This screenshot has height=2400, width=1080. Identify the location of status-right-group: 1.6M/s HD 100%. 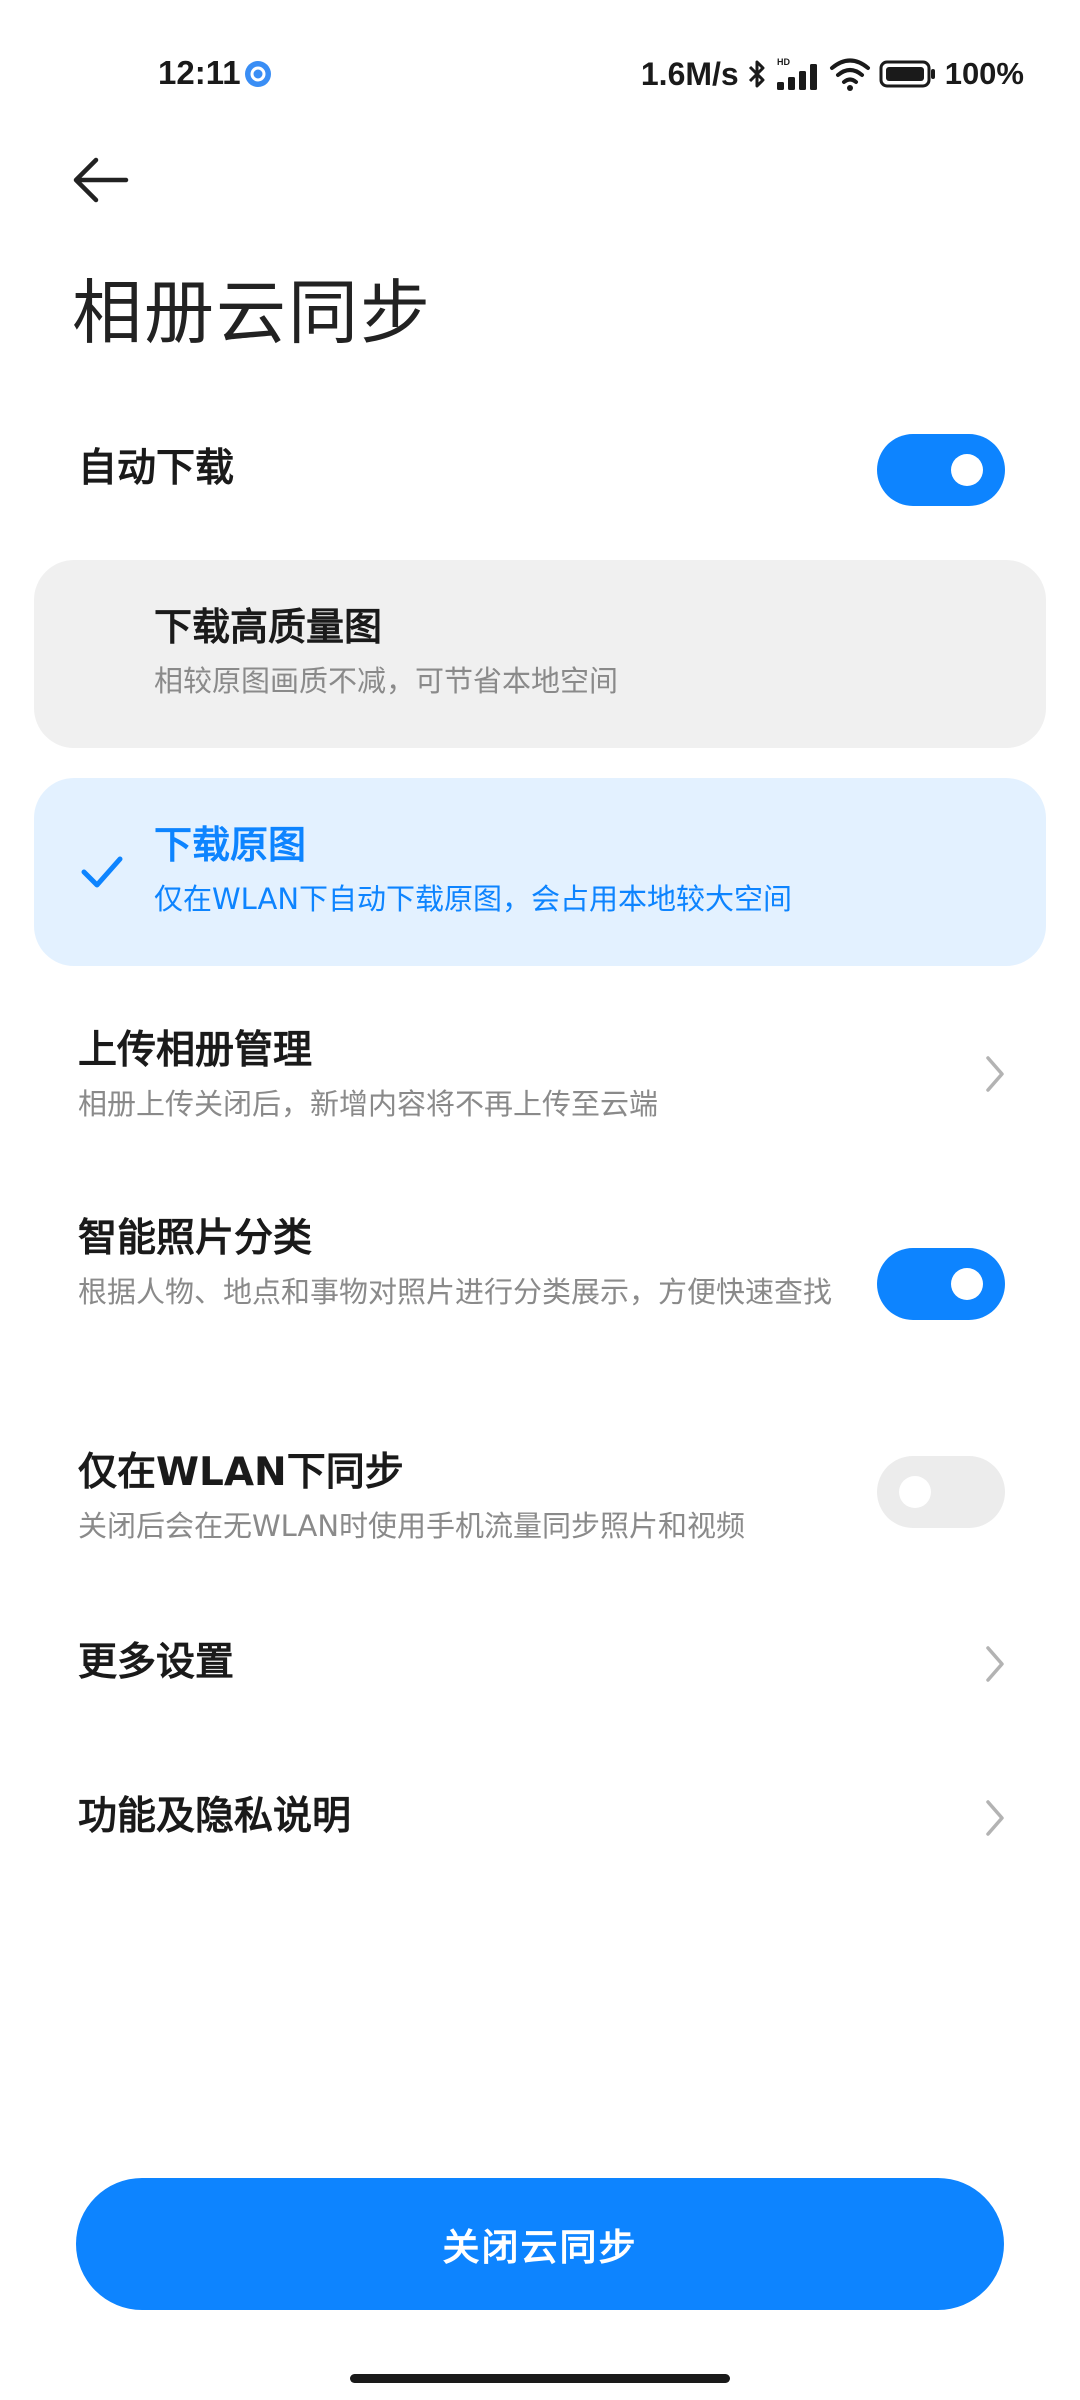
(832, 74).